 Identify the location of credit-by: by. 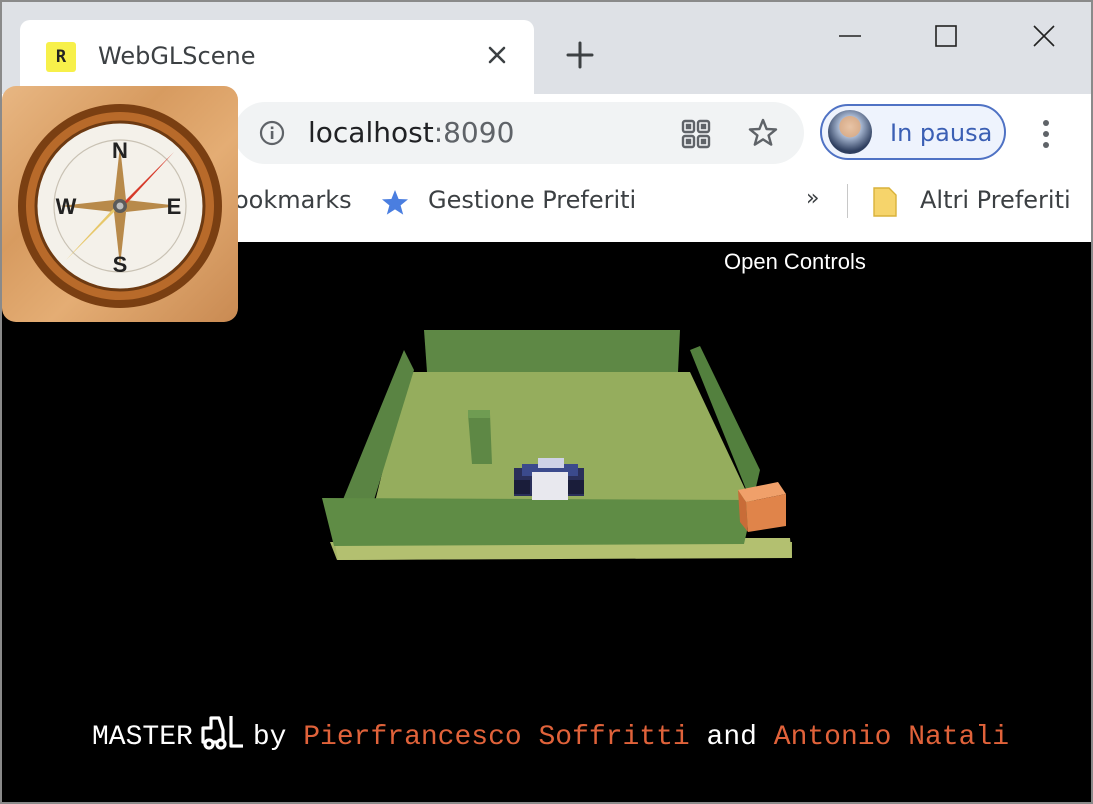
(269, 737).